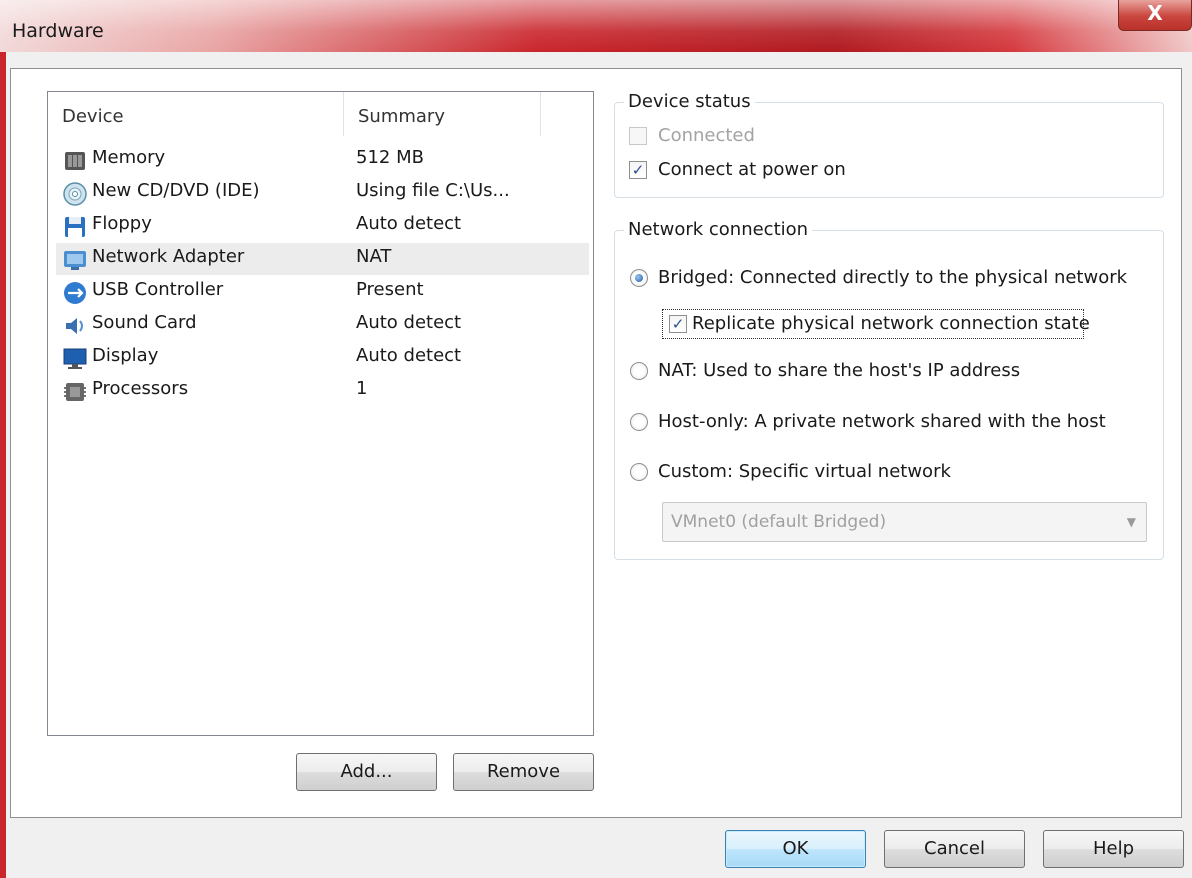  What do you see at coordinates (168, 256) in the screenshot?
I see `device-name: Network Adapter` at bounding box center [168, 256].